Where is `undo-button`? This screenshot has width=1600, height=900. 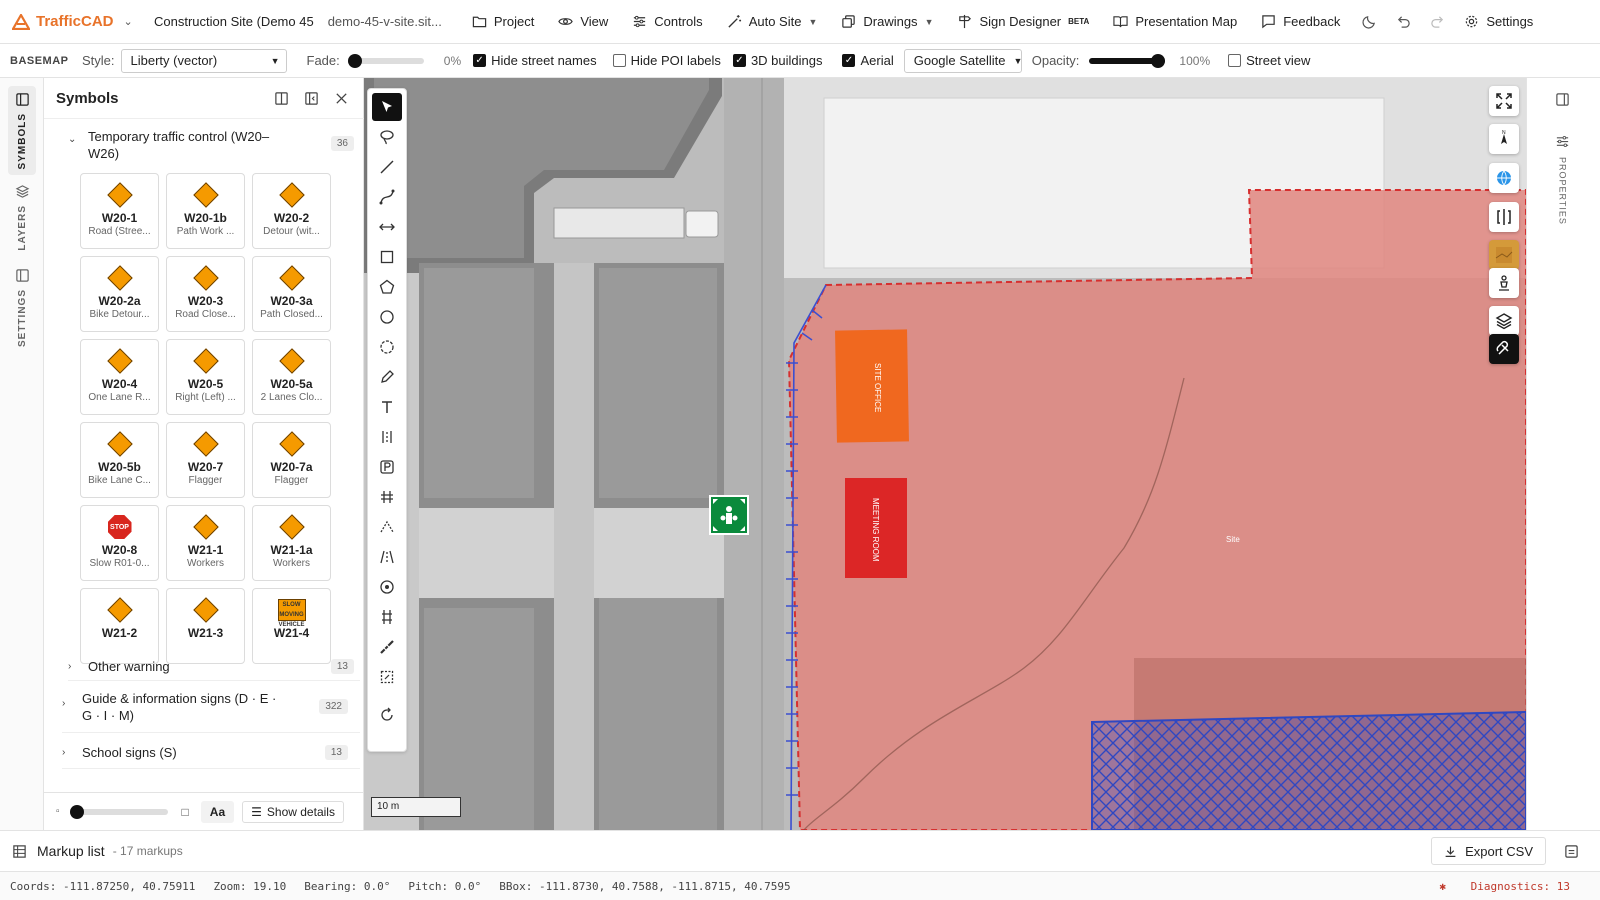
undo-button is located at coordinates (1403, 22).